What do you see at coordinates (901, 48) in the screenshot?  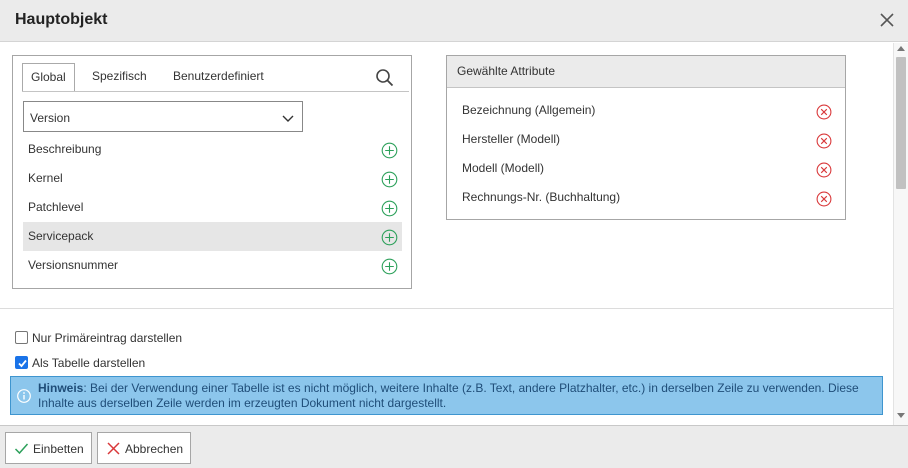 I see `scroll-up-arrow` at bounding box center [901, 48].